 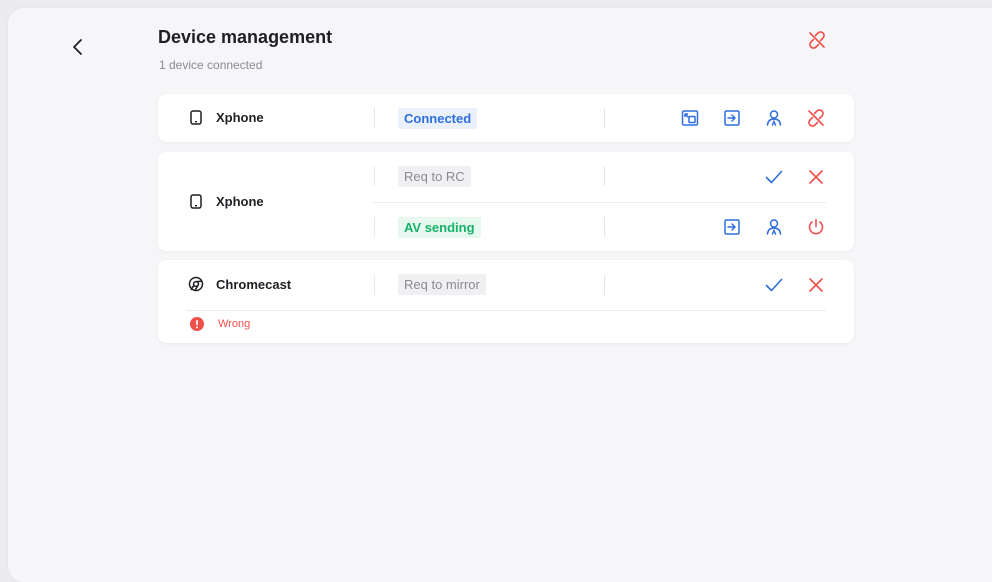 I want to click on device-card-xphone-requests: Xphone Req to RC AV sending, so click(x=506, y=201).